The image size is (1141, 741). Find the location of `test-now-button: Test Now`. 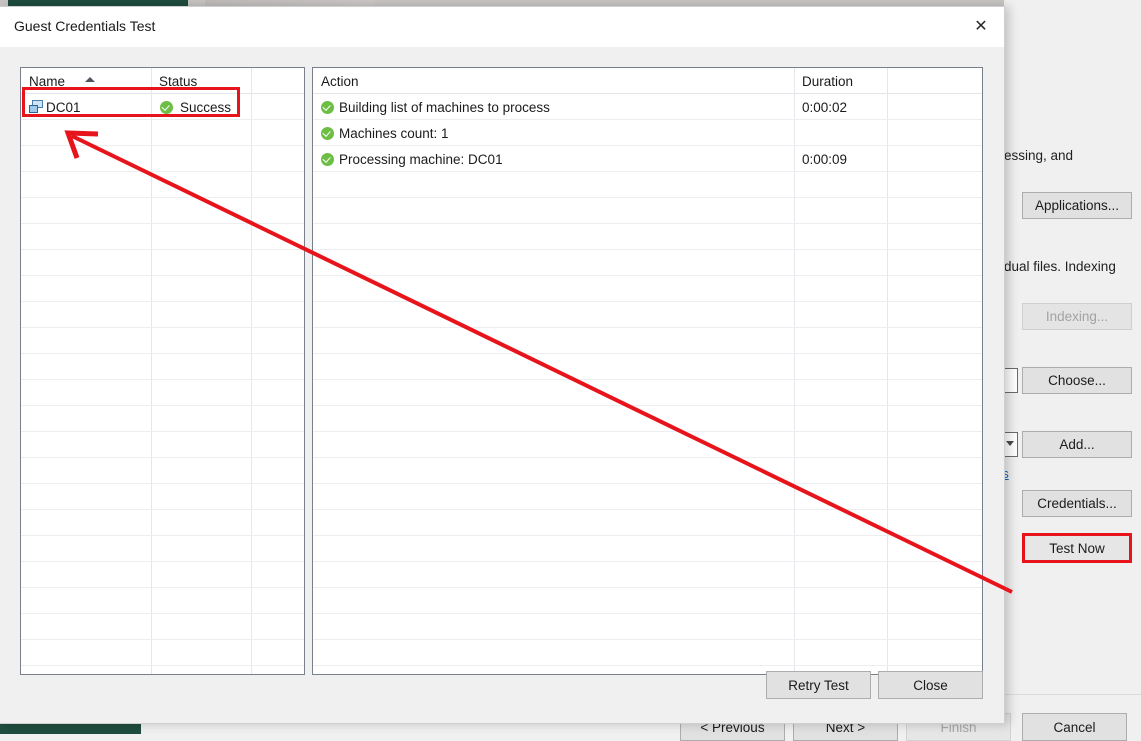

test-now-button: Test Now is located at coordinates (1077, 548).